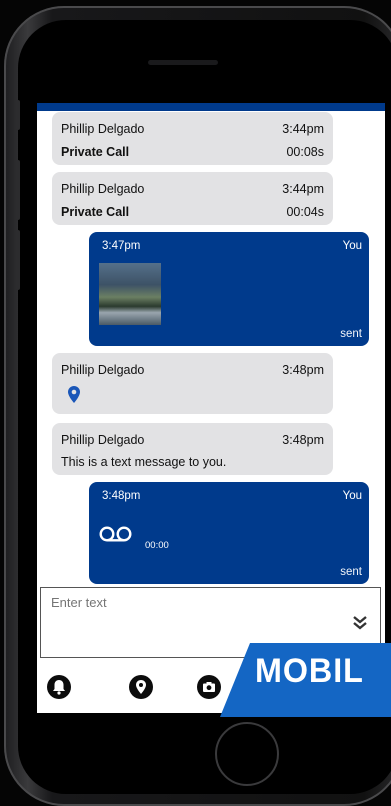  I want to click on image-thumbnail, so click(130, 294).